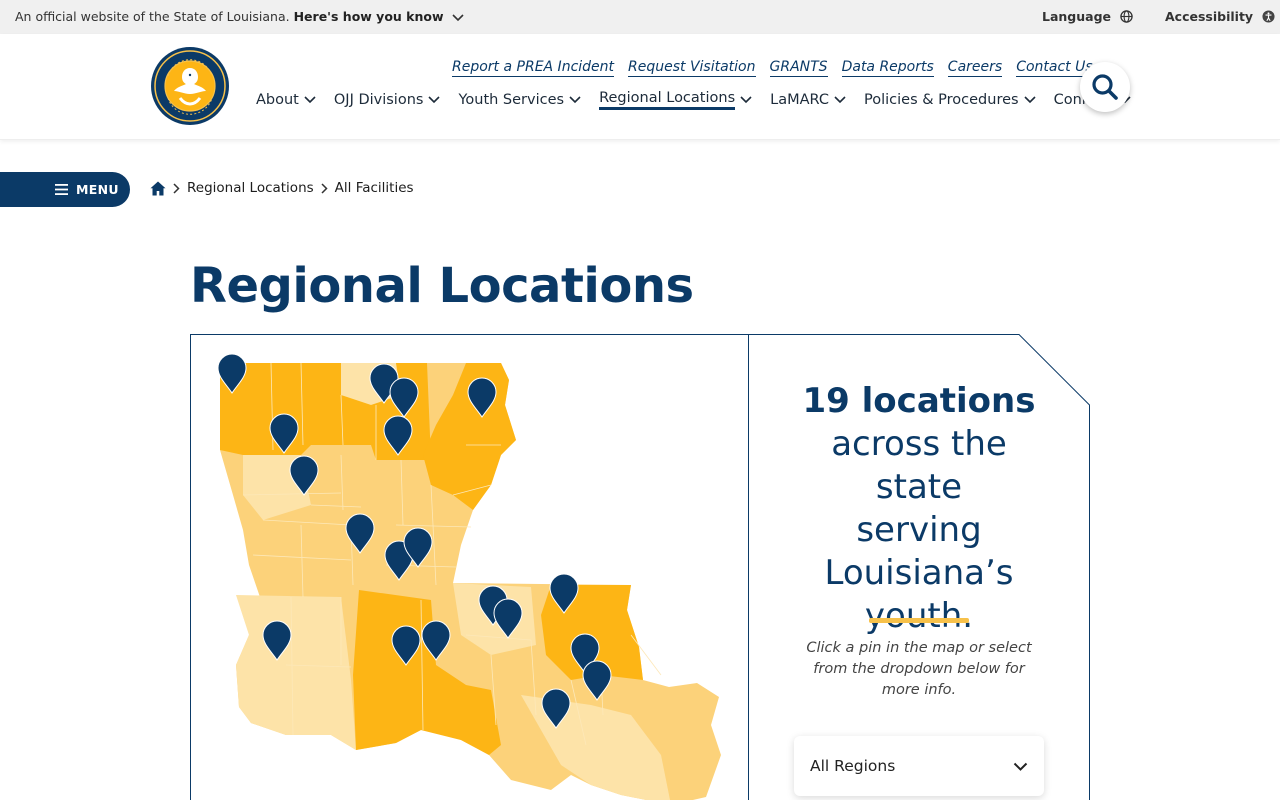 The width and height of the screenshot is (1280, 800). I want to click on gold-divider, so click(919, 620).